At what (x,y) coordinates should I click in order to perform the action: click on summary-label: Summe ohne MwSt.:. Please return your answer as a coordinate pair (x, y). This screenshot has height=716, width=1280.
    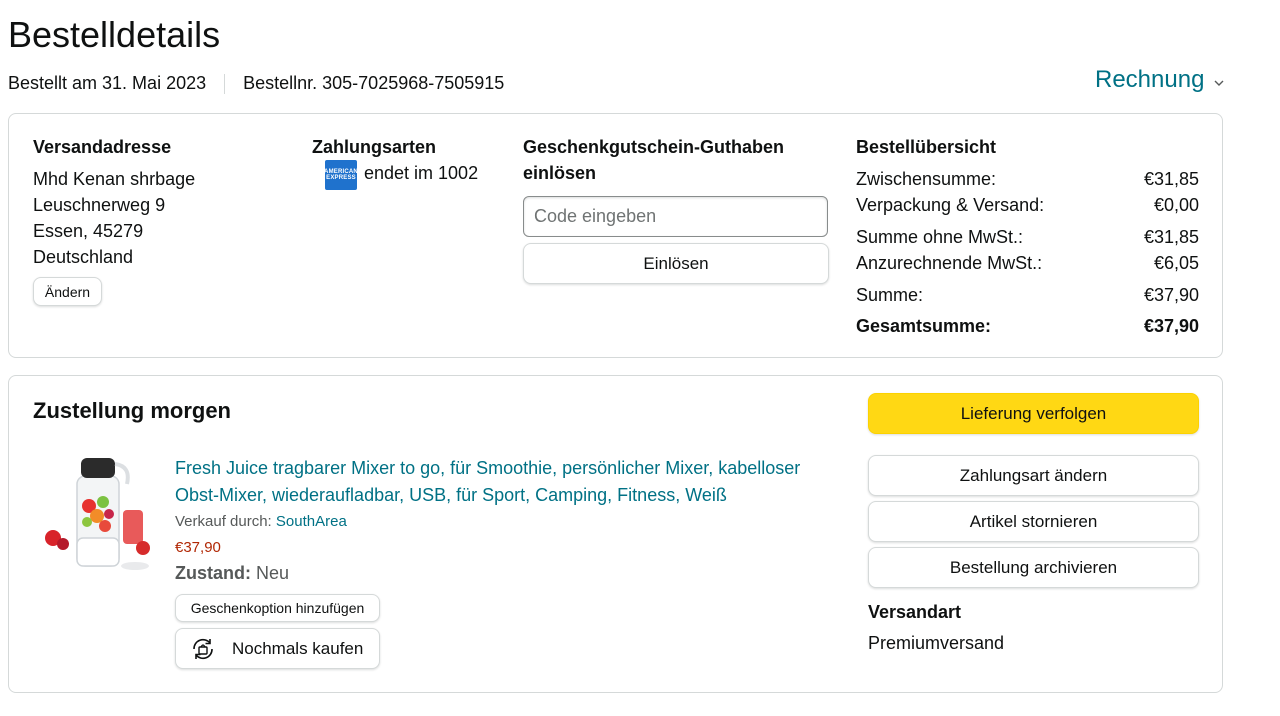
    Looking at the image, I should click on (940, 237).